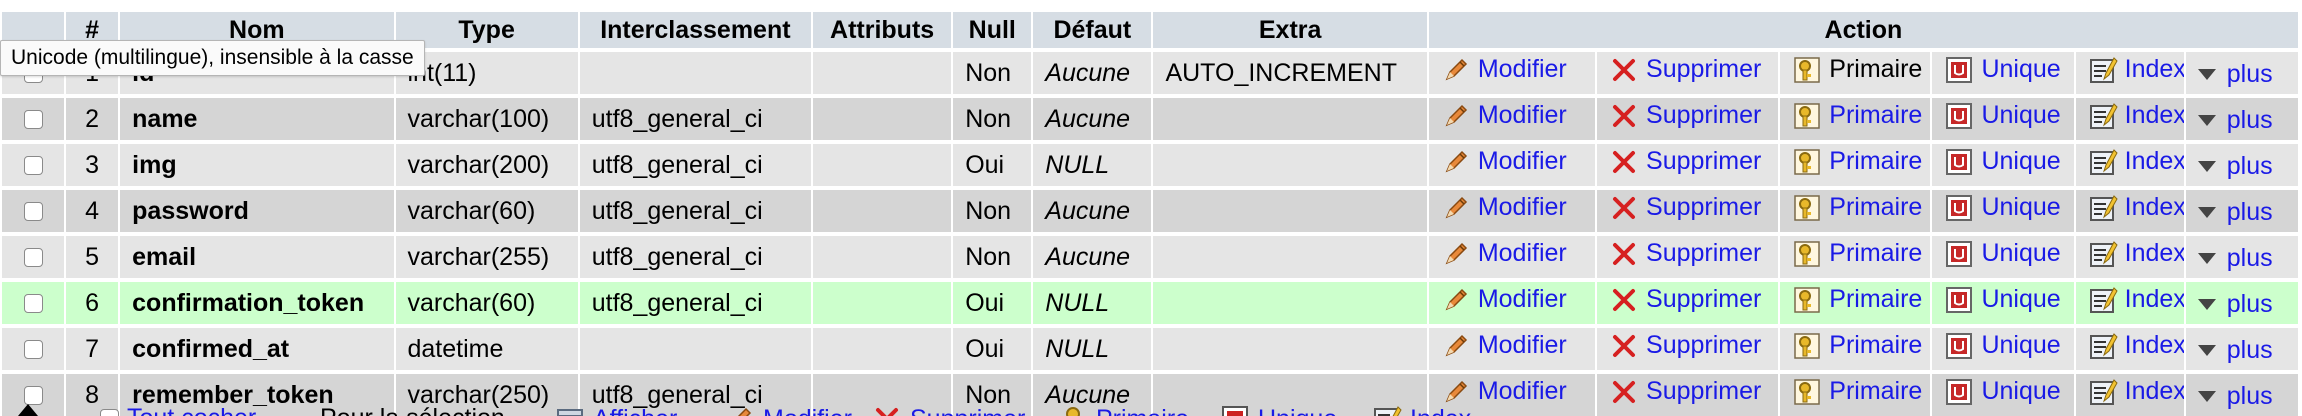 The width and height of the screenshot is (2302, 416). I want to click on bulk-index-button: Index, so click(1421, 410).